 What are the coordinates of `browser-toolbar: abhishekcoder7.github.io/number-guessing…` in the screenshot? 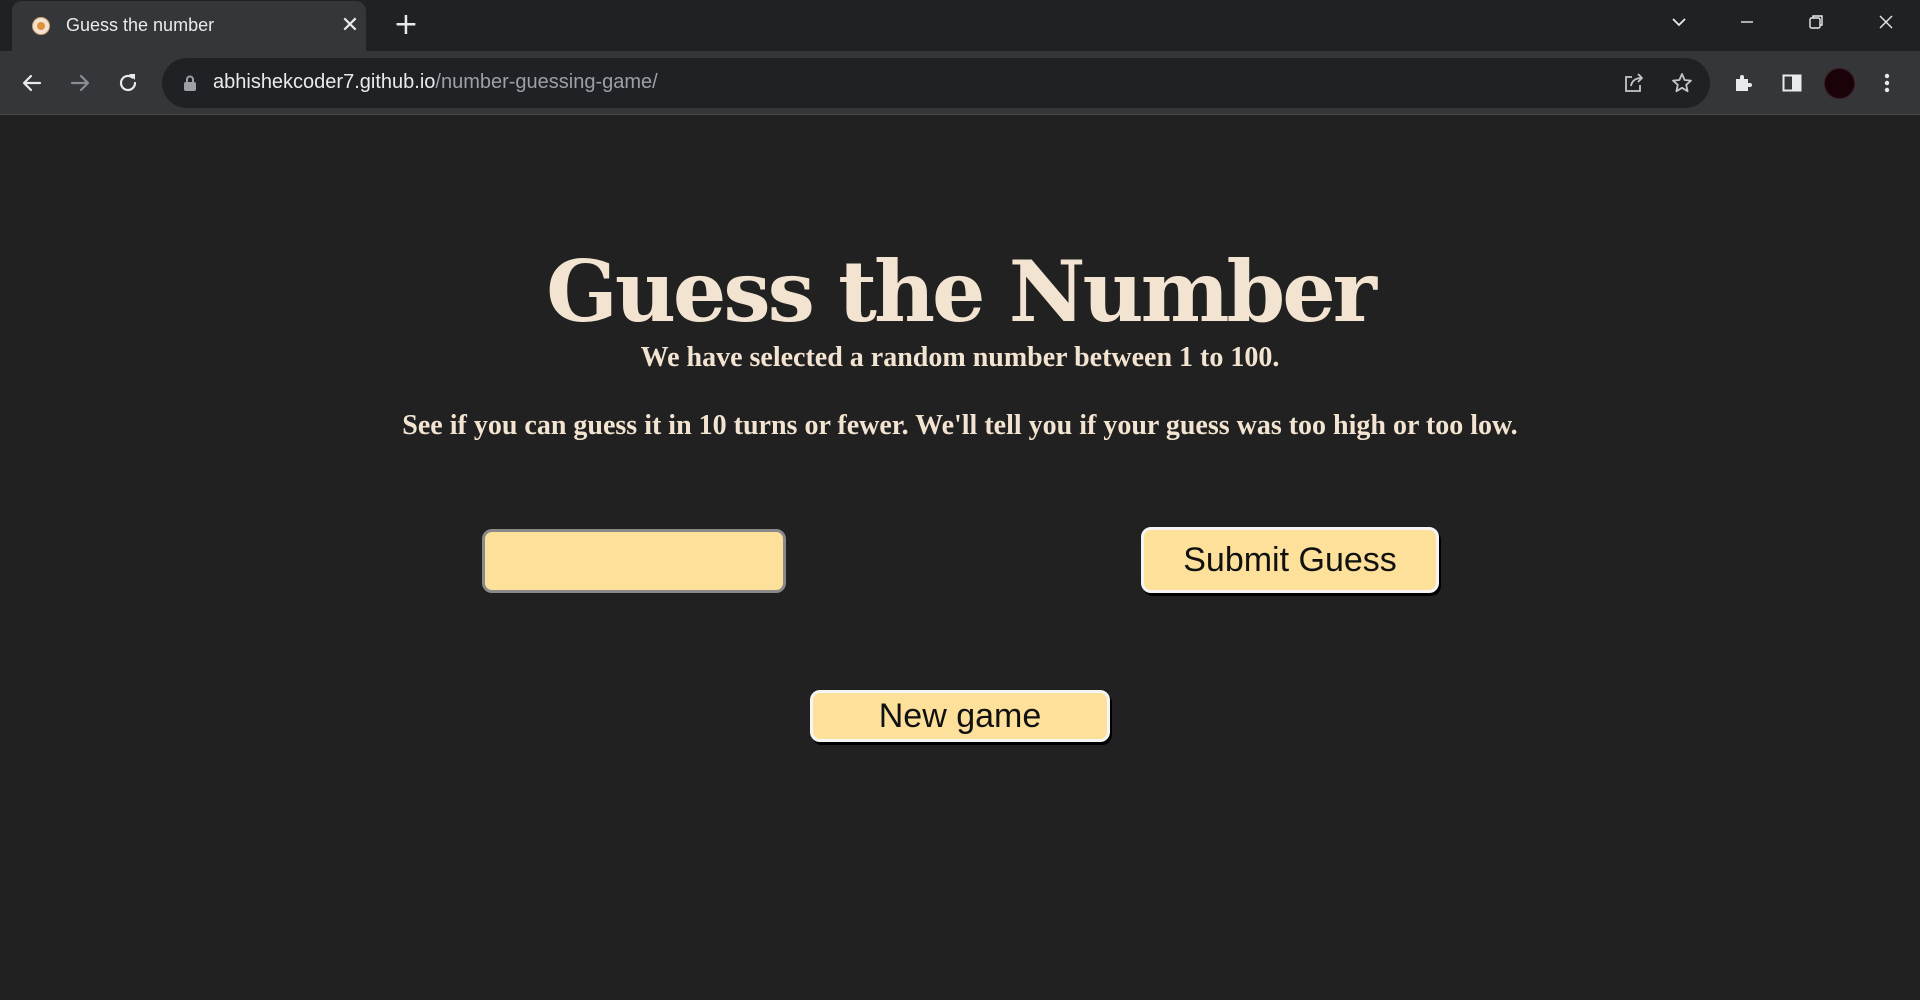 It's located at (960, 83).